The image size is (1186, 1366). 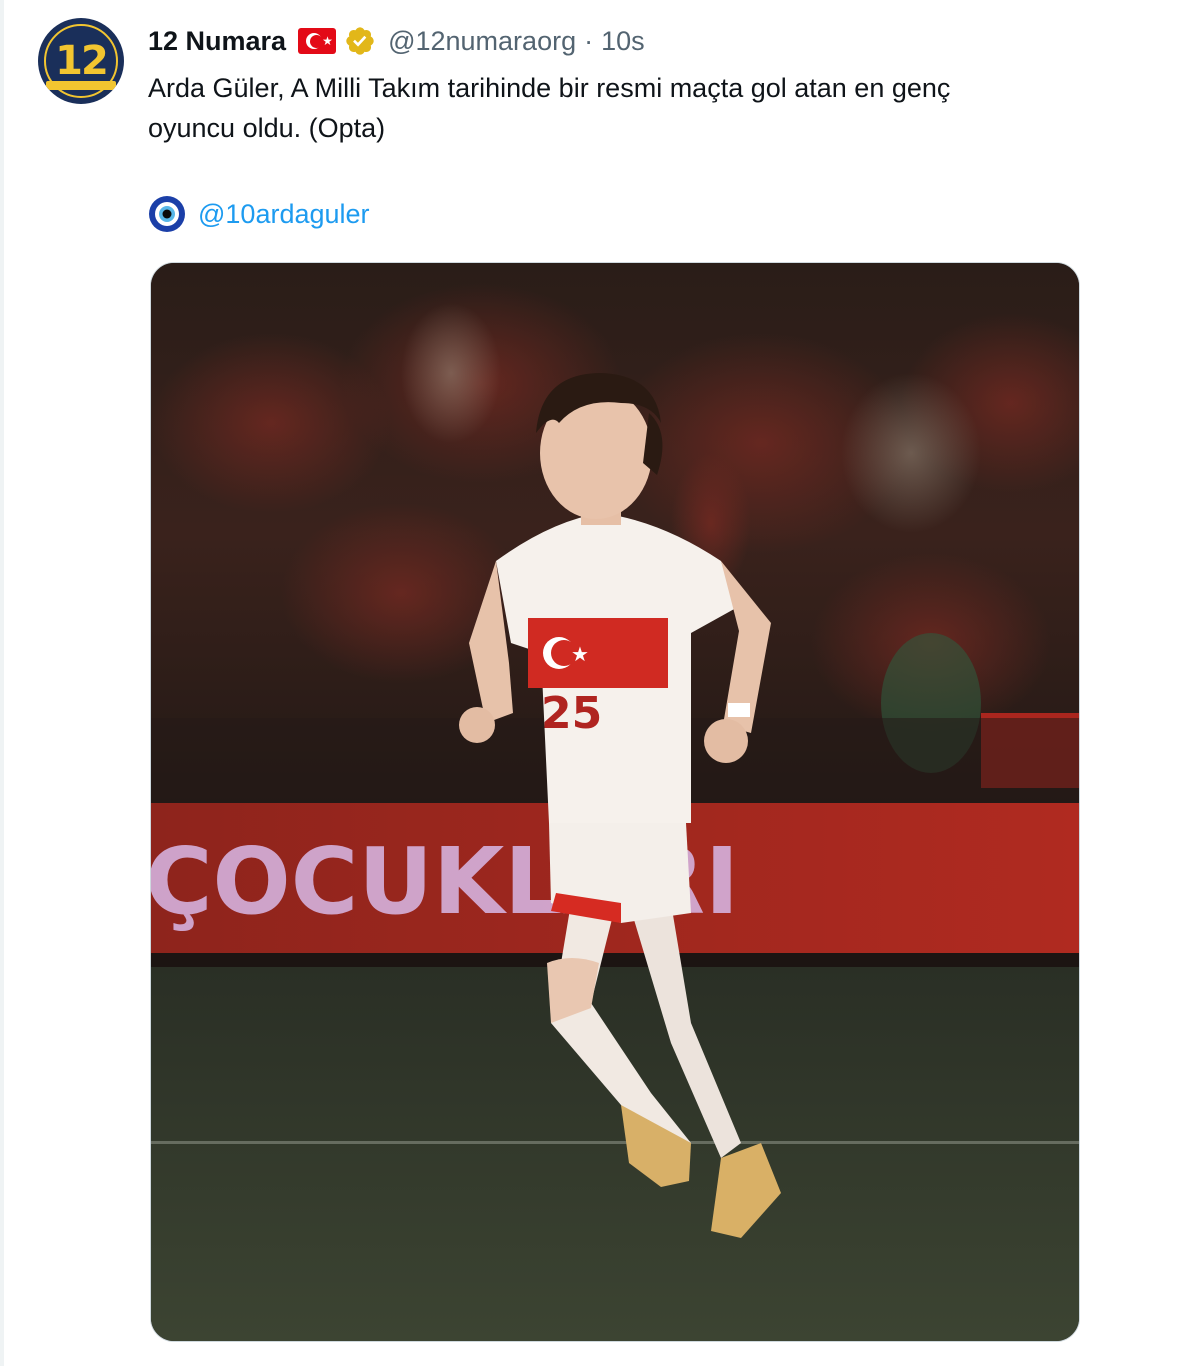 I want to click on author-avatar: 12, so click(x=81, y=61).